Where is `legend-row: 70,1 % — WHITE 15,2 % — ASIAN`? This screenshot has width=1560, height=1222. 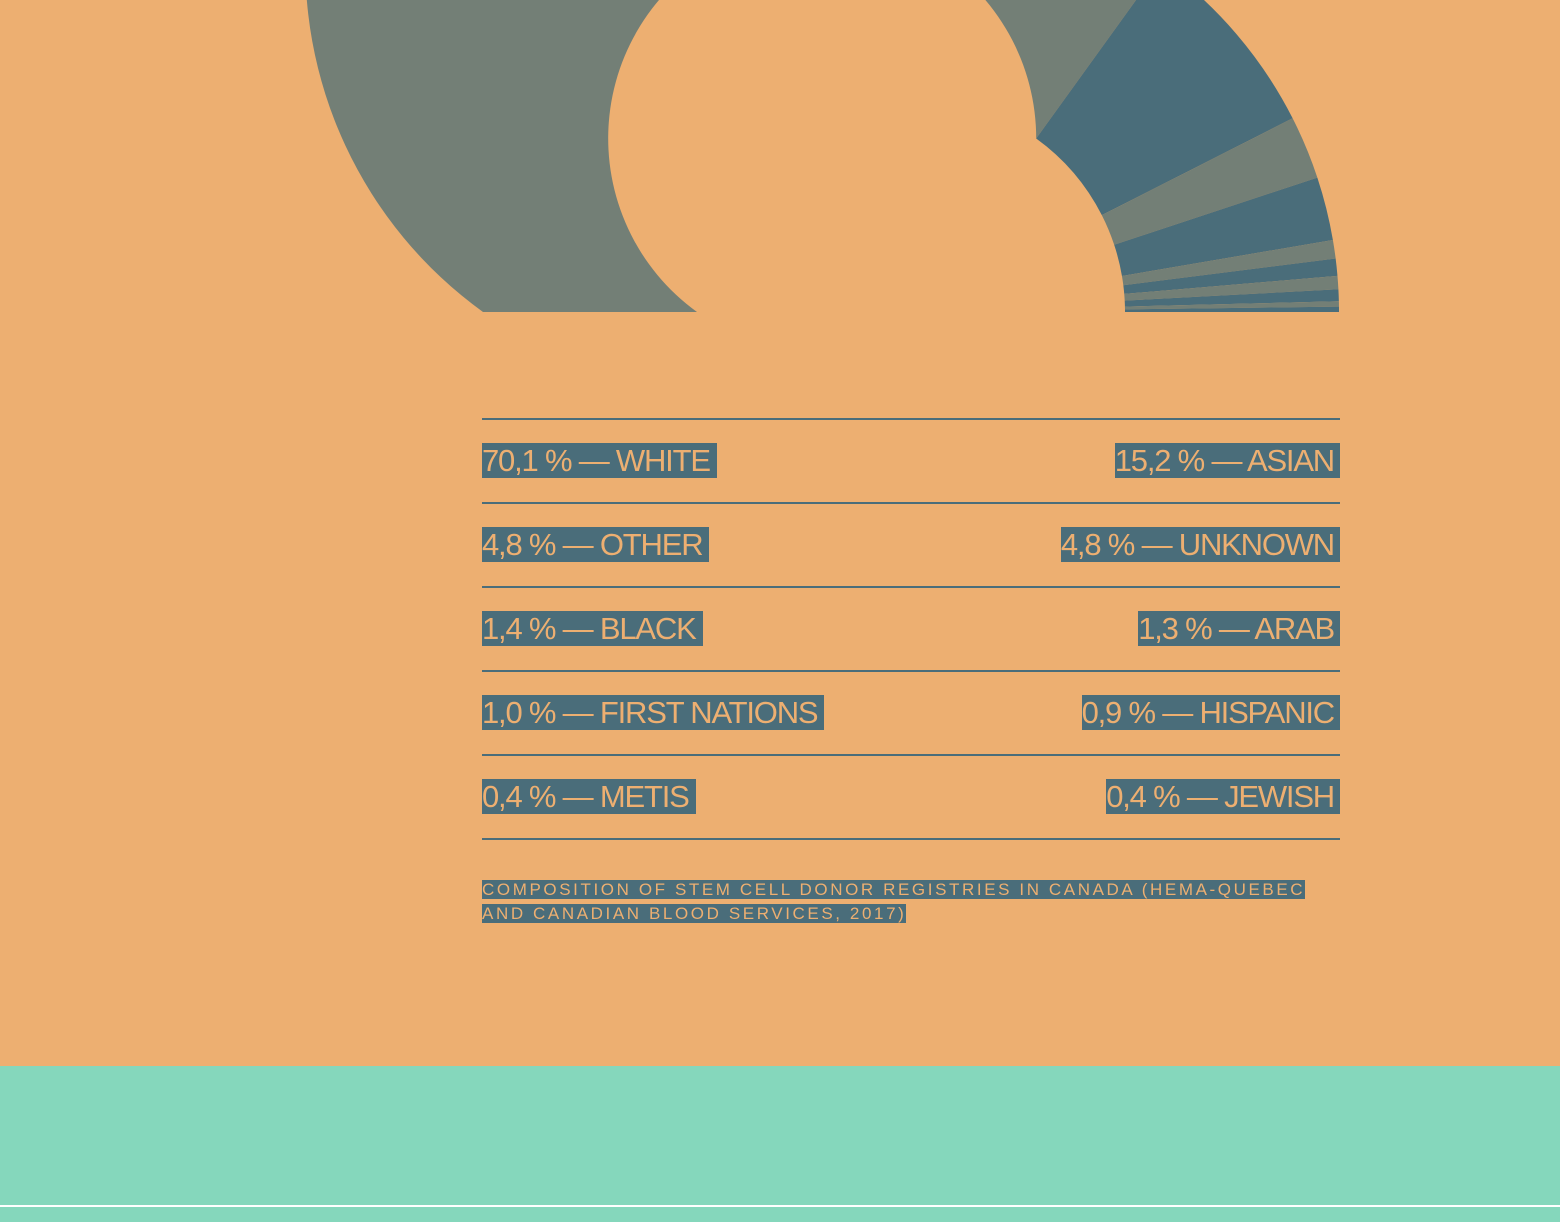
legend-row: 70,1 % — WHITE 15,2 % — ASIAN is located at coordinates (911, 460).